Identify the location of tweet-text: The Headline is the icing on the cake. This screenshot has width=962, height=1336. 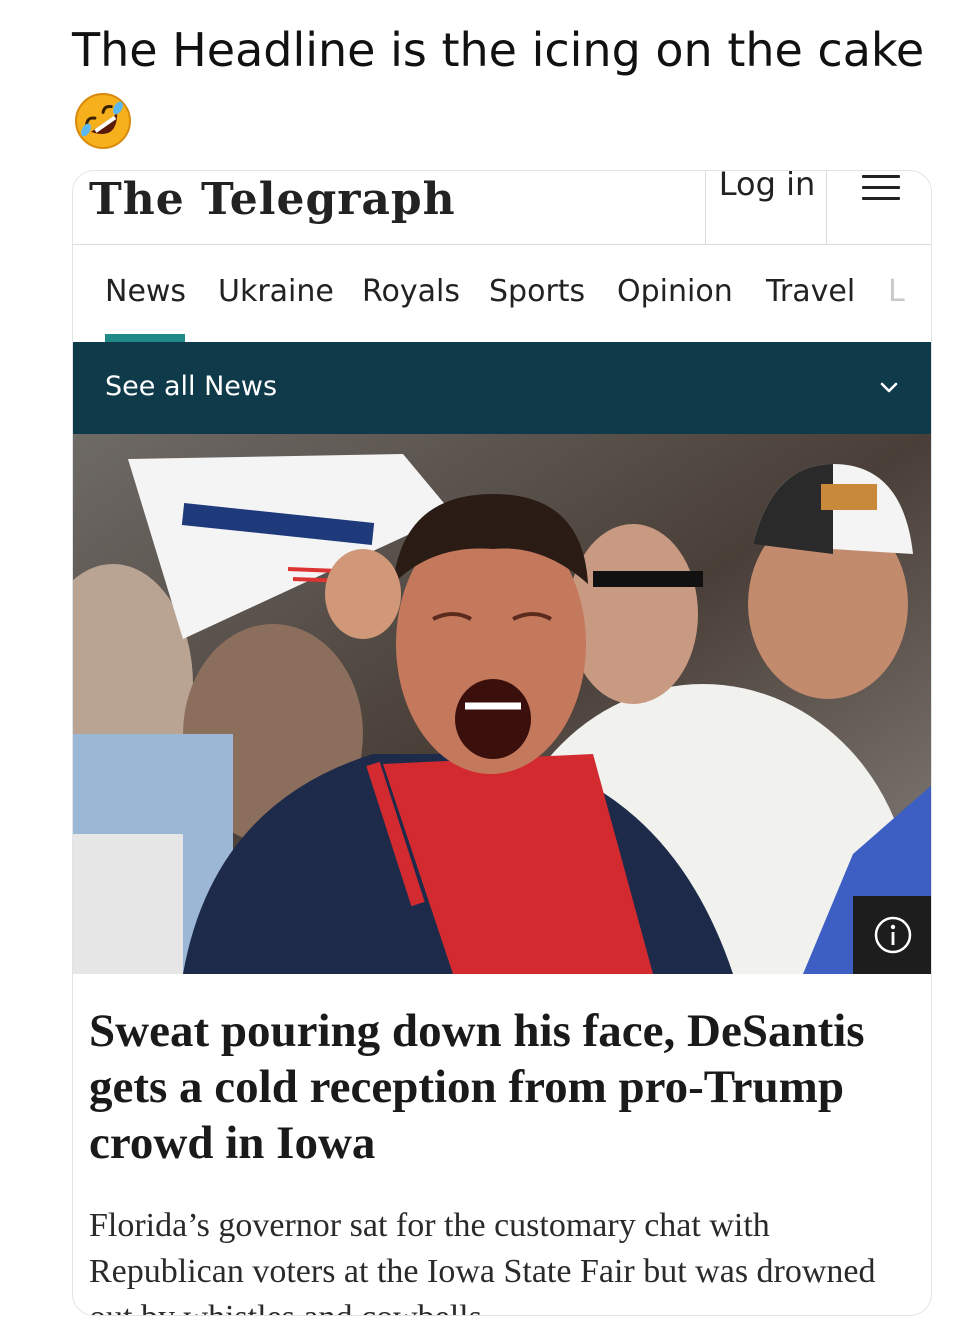
(498, 50).